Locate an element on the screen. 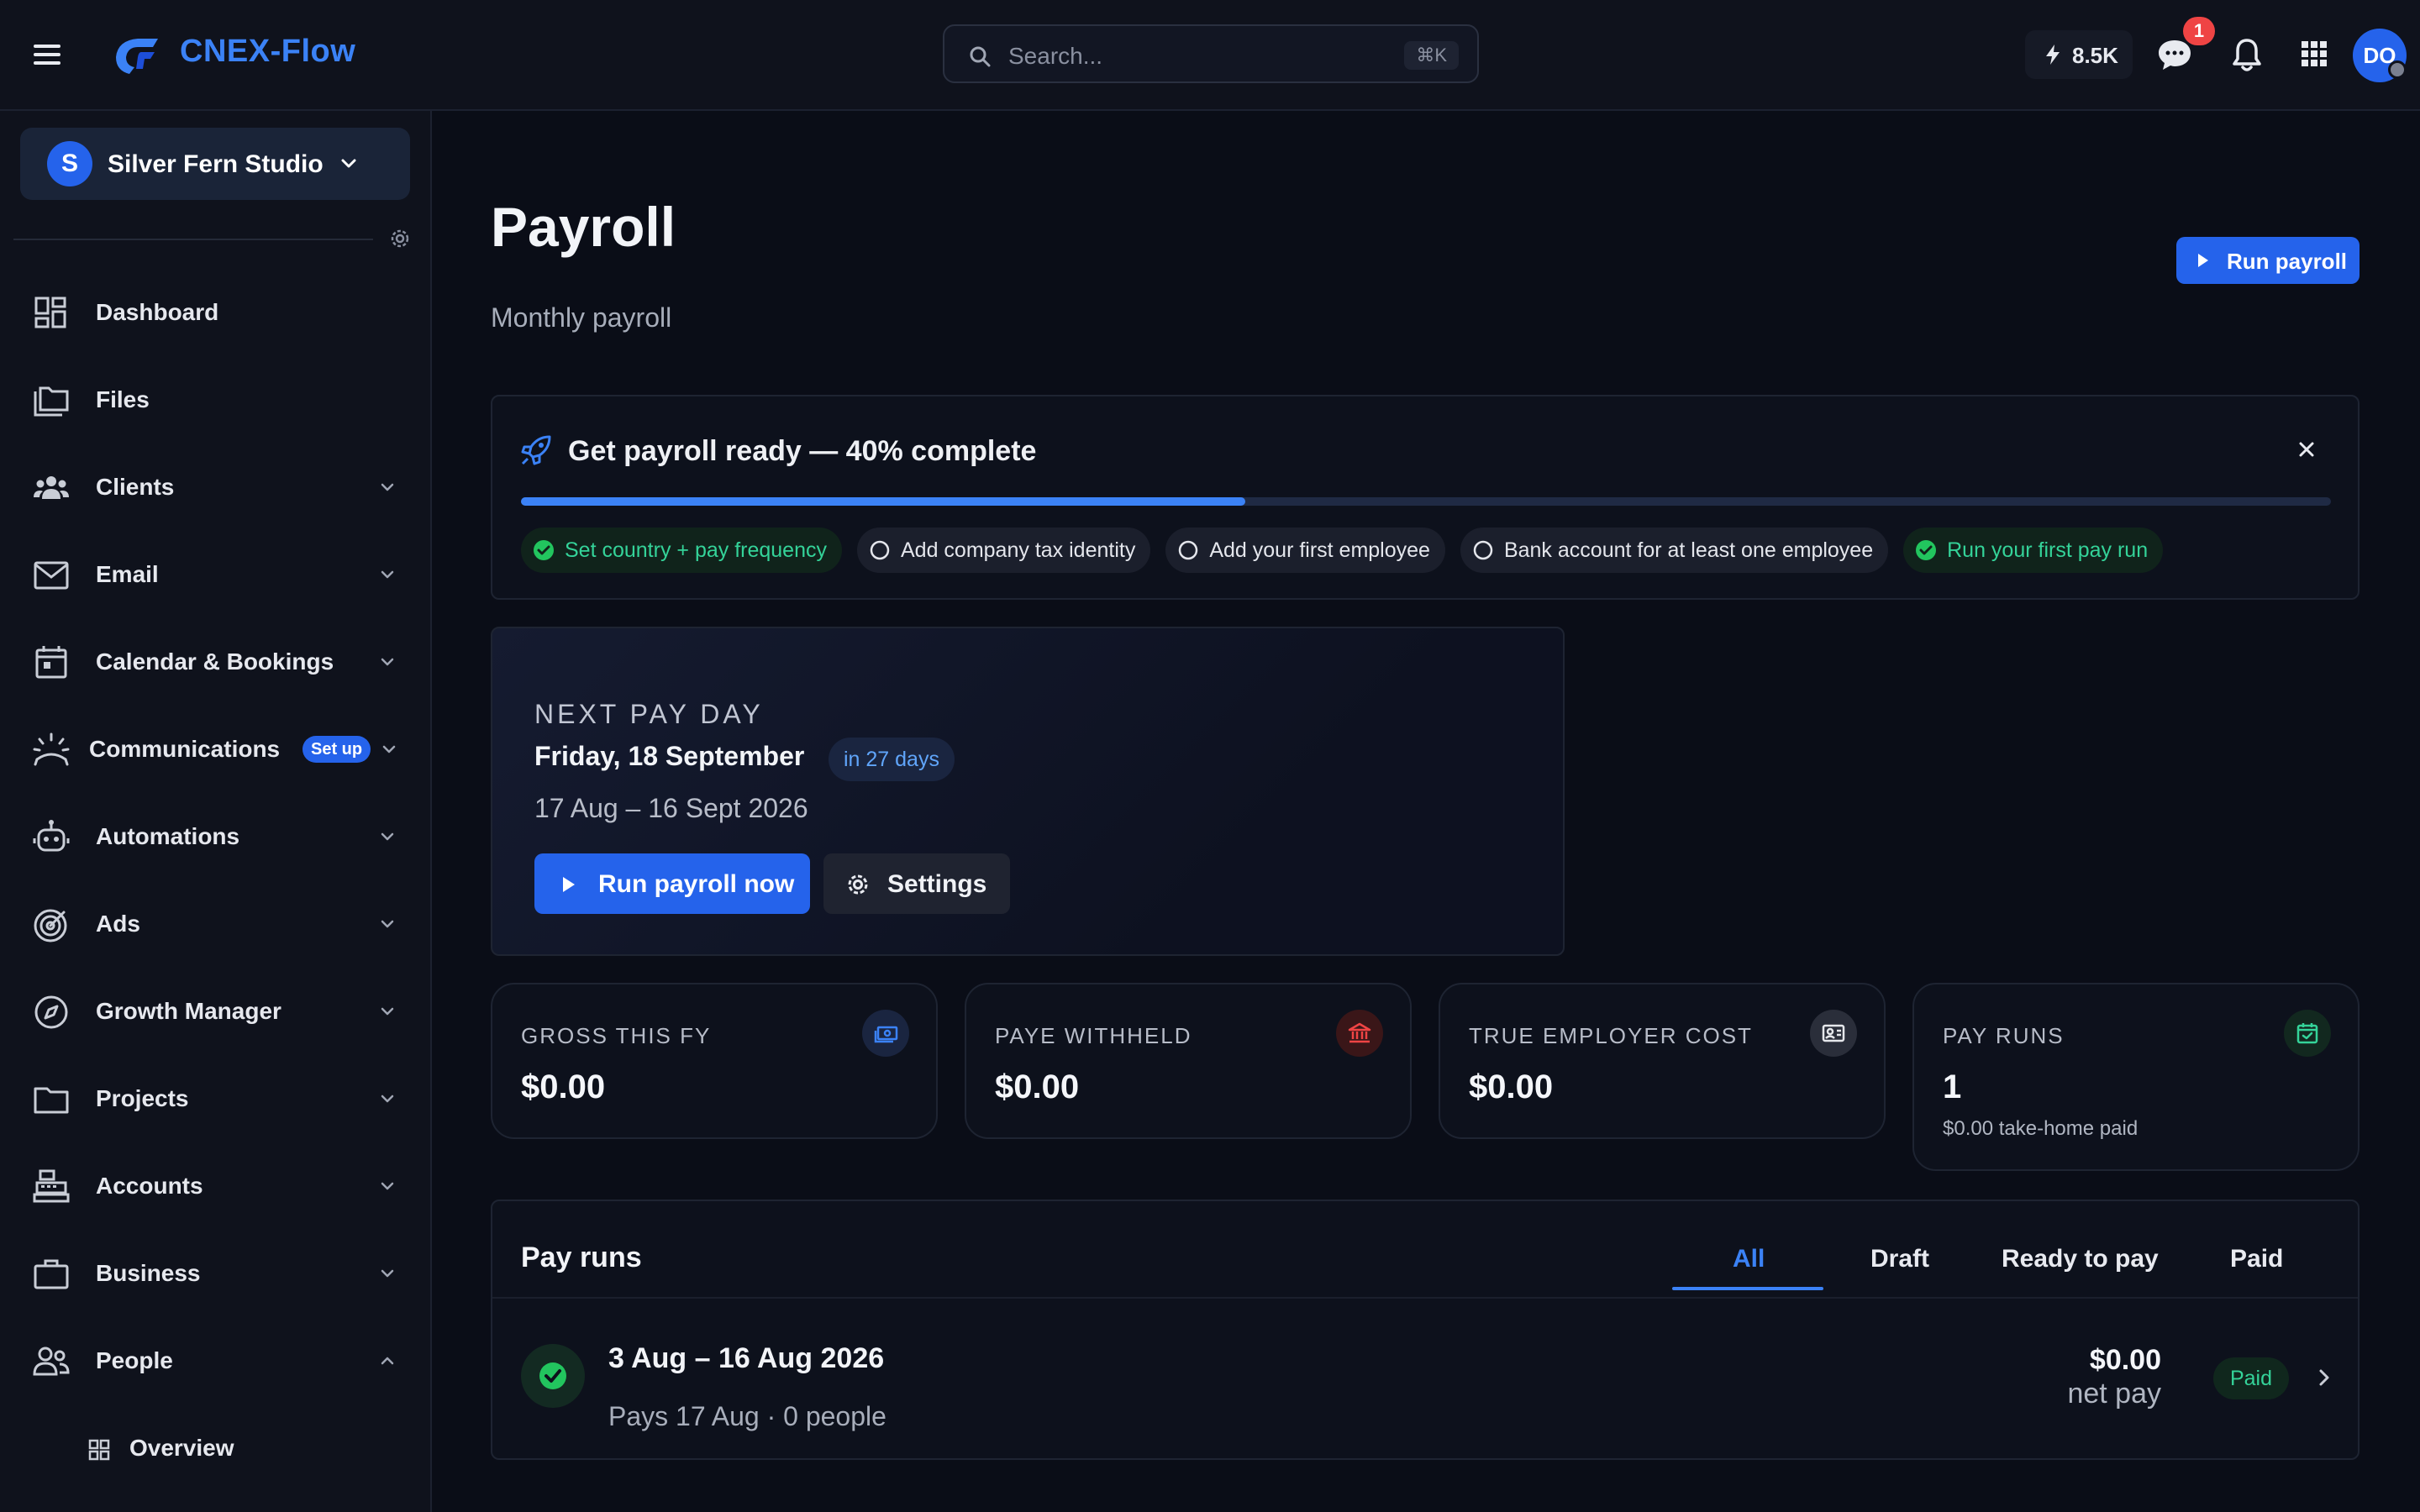 Image resolution: width=2420 pixels, height=1512 pixels. sidebar-item-clients: Clients is located at coordinates (215, 487).